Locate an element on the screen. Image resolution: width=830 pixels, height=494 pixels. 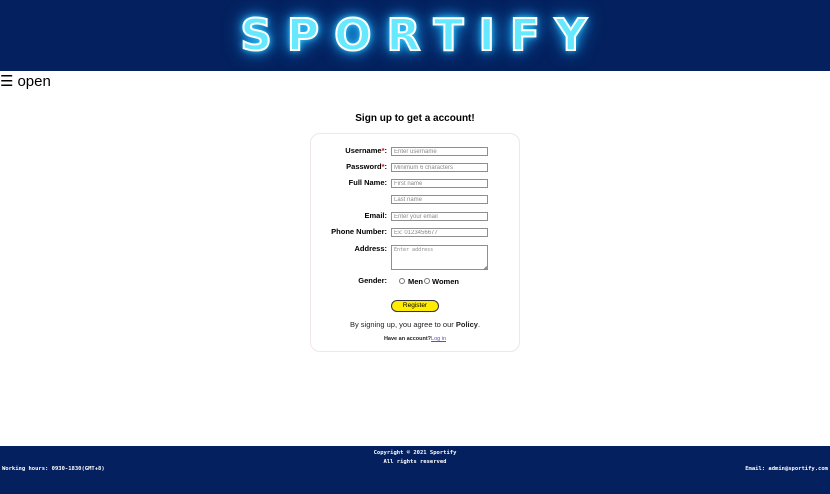
nav-toggle-button: ☰ open is located at coordinates (25, 82).